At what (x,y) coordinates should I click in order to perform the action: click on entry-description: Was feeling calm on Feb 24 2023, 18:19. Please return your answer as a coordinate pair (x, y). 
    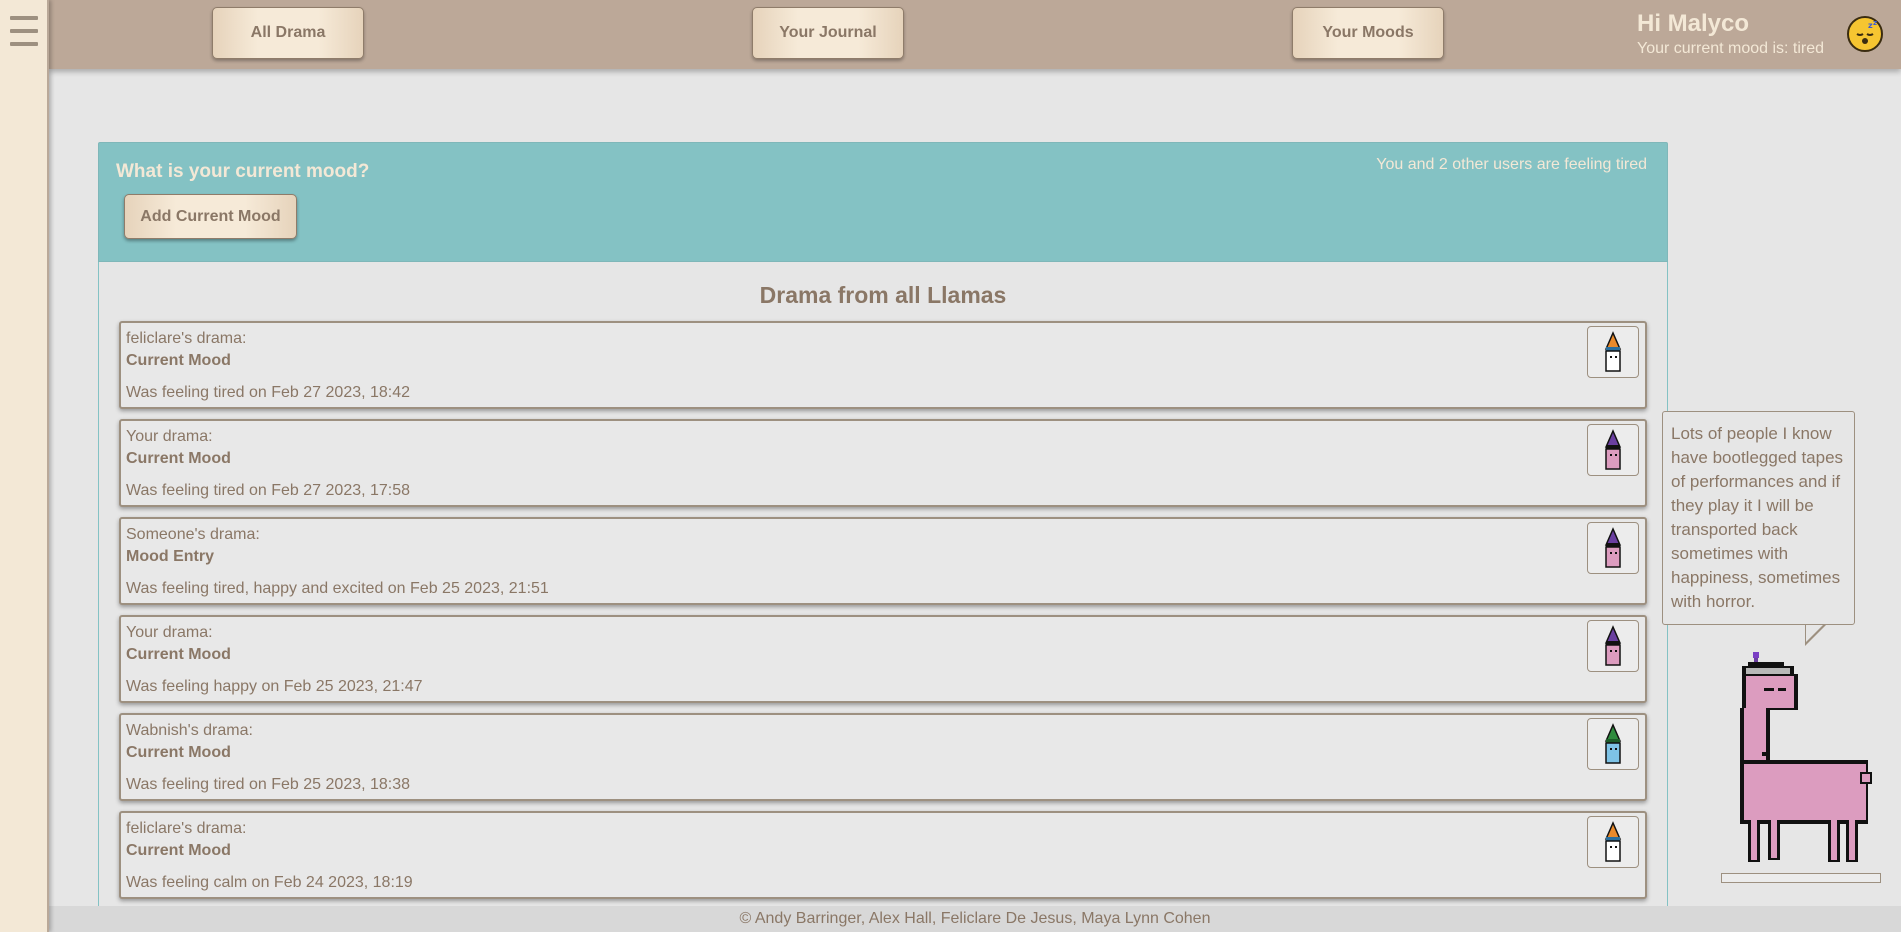
    Looking at the image, I should click on (269, 882).